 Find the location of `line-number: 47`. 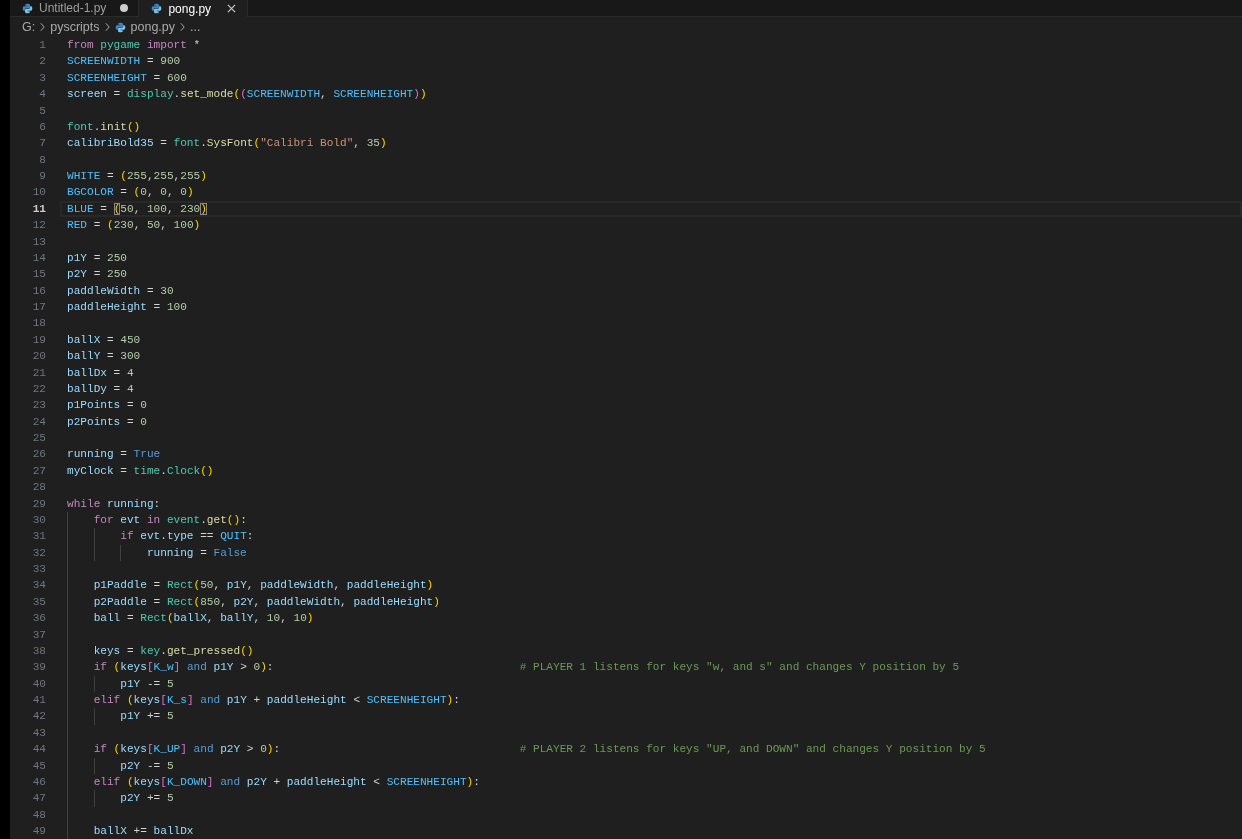

line-number: 47 is located at coordinates (38, 799).